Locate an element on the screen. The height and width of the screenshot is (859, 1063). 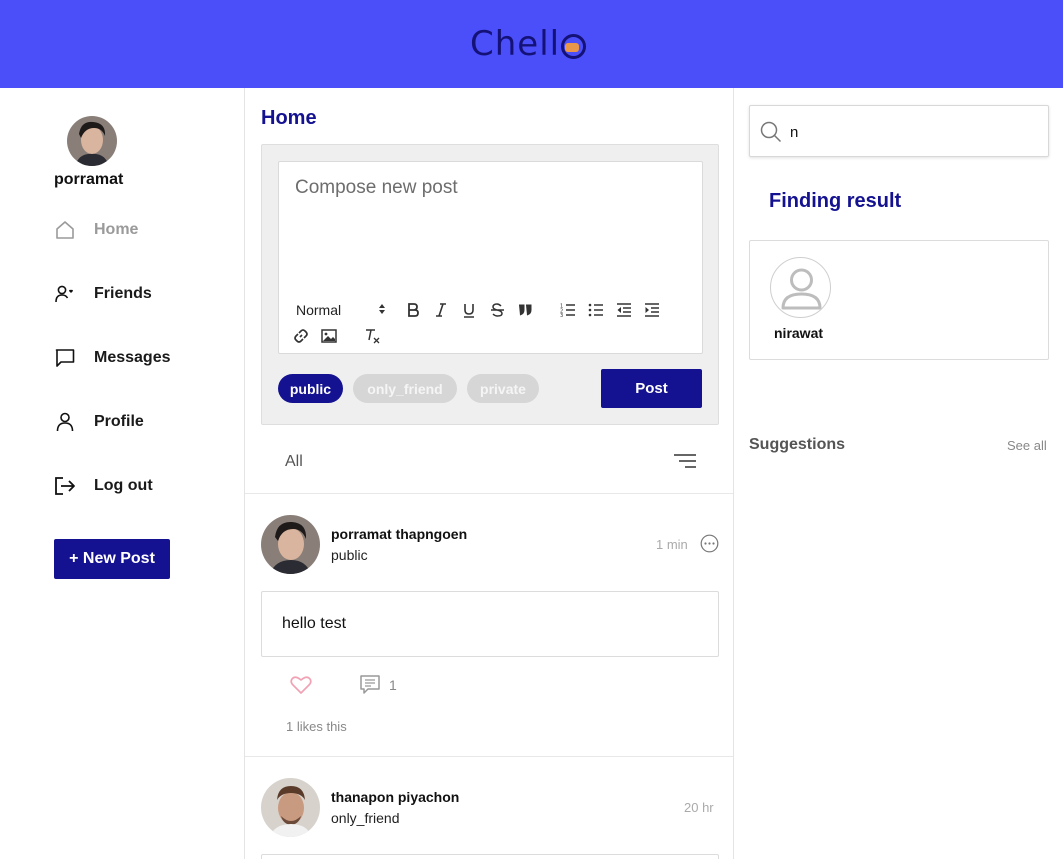
heart-icon is located at coordinates (301, 685).